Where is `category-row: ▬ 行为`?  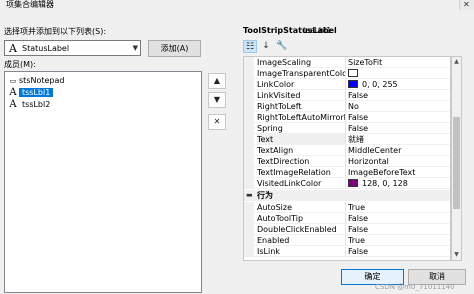
category-row: ▬ 行为 is located at coordinates (347, 195).